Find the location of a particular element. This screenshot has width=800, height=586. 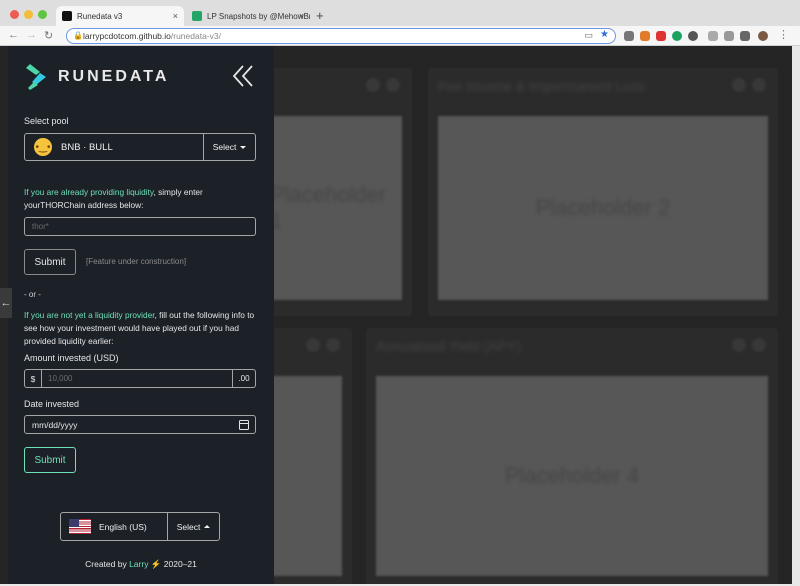

new-tab-button: + is located at coordinates (320, 15).